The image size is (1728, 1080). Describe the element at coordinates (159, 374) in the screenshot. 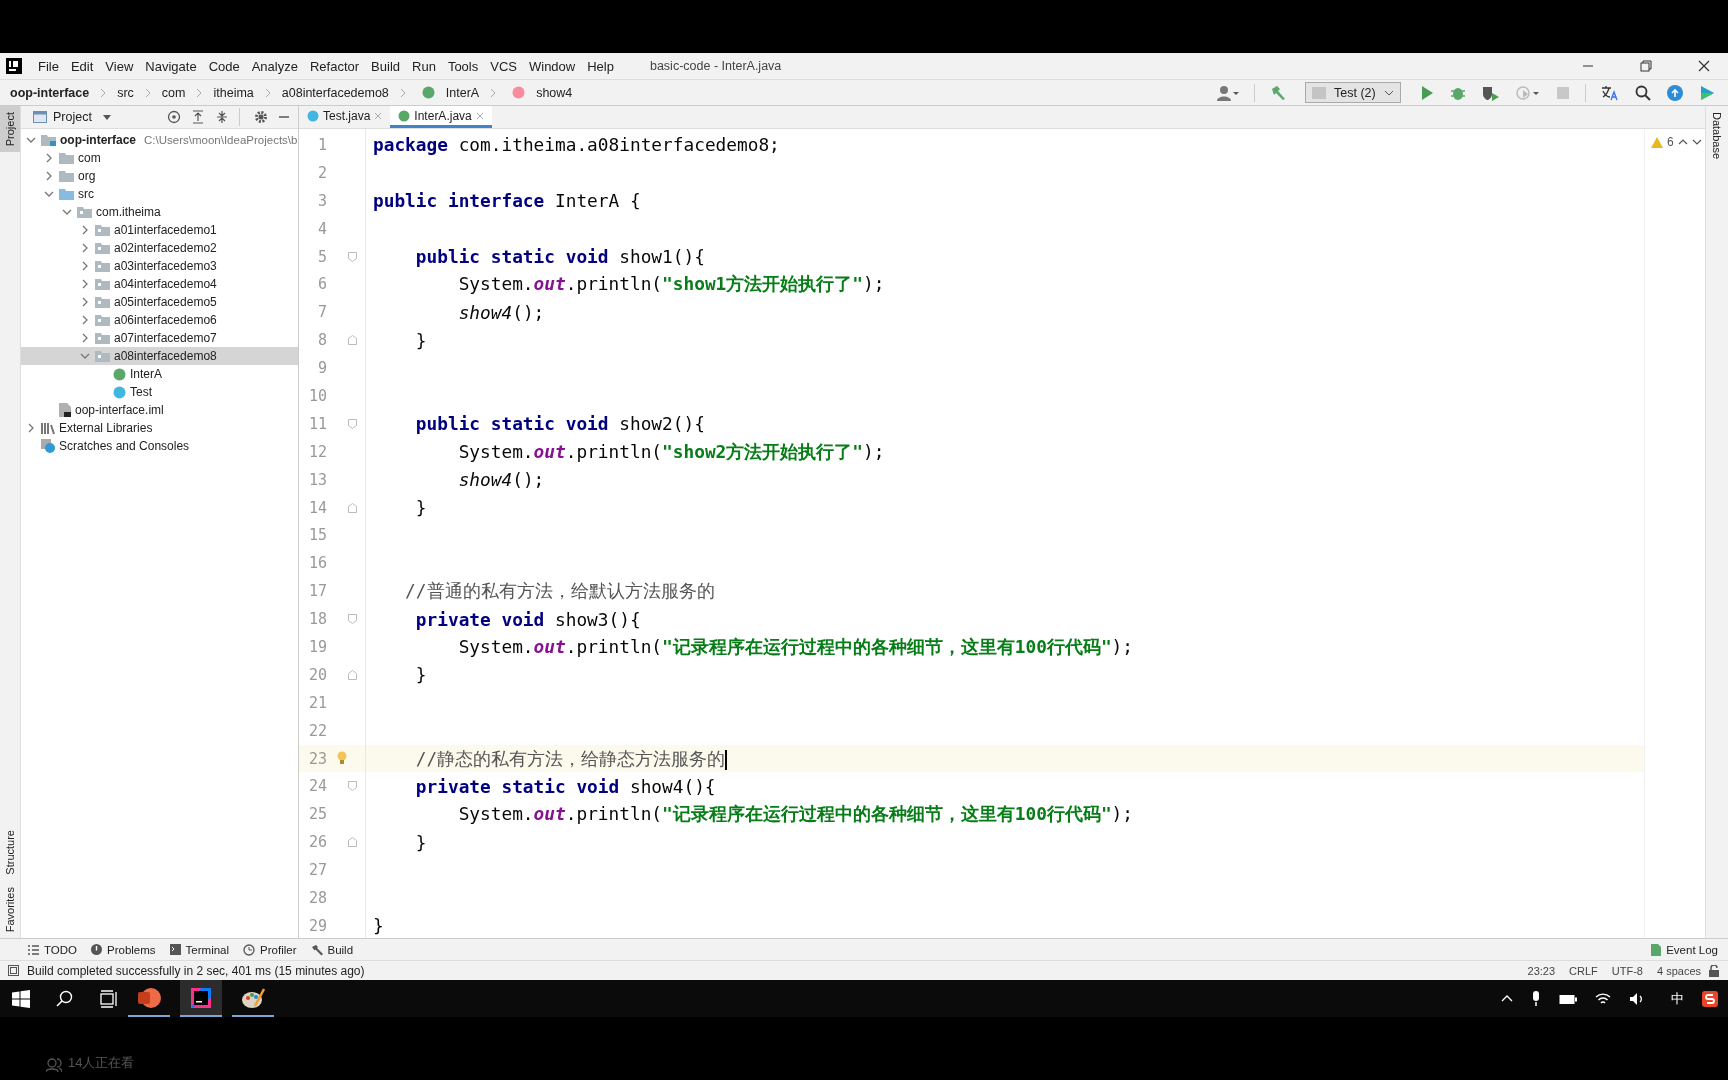

I see `tree-item: InterA` at that location.